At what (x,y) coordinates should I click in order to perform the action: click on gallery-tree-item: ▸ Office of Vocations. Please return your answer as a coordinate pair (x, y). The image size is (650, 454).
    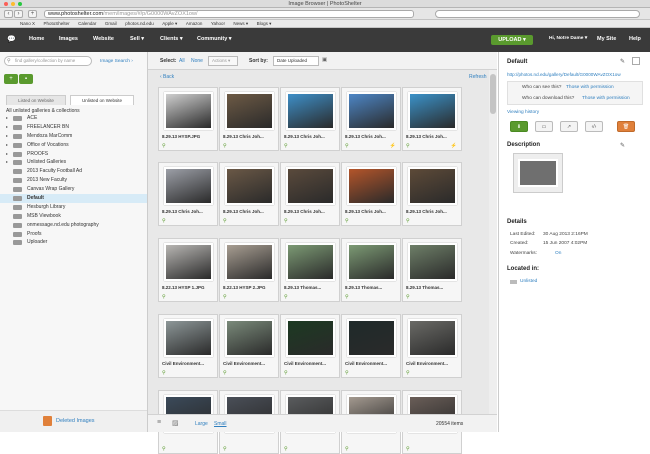
    Looking at the image, I should click on (73, 145).